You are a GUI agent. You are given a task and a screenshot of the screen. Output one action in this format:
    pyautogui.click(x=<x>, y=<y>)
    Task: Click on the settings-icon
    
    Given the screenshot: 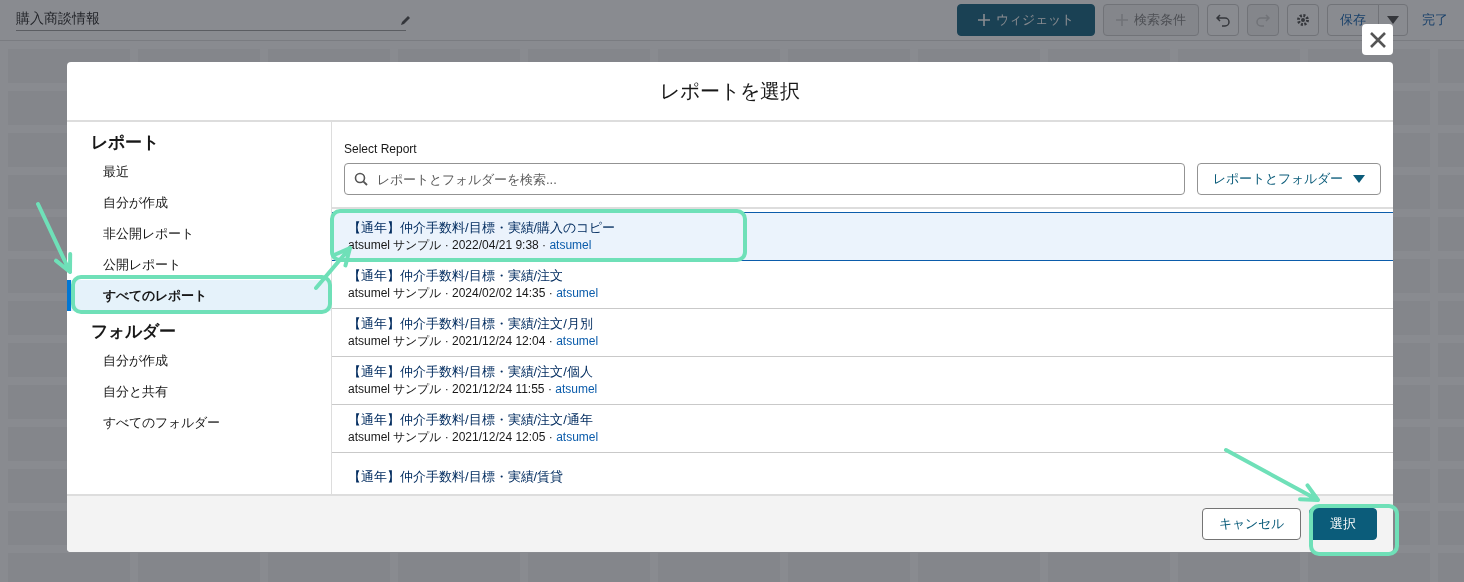 What is the action you would take?
    pyautogui.click(x=1303, y=20)
    